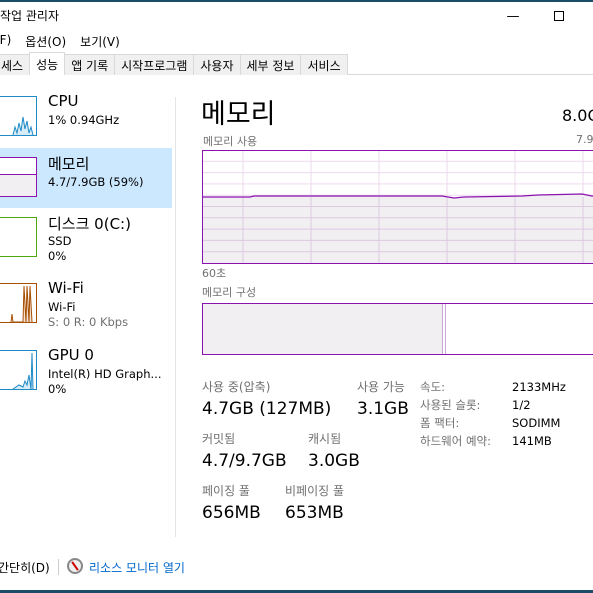  Describe the element at coordinates (45, 41) in the screenshot. I see `menu-options: 옵션(O)` at that location.